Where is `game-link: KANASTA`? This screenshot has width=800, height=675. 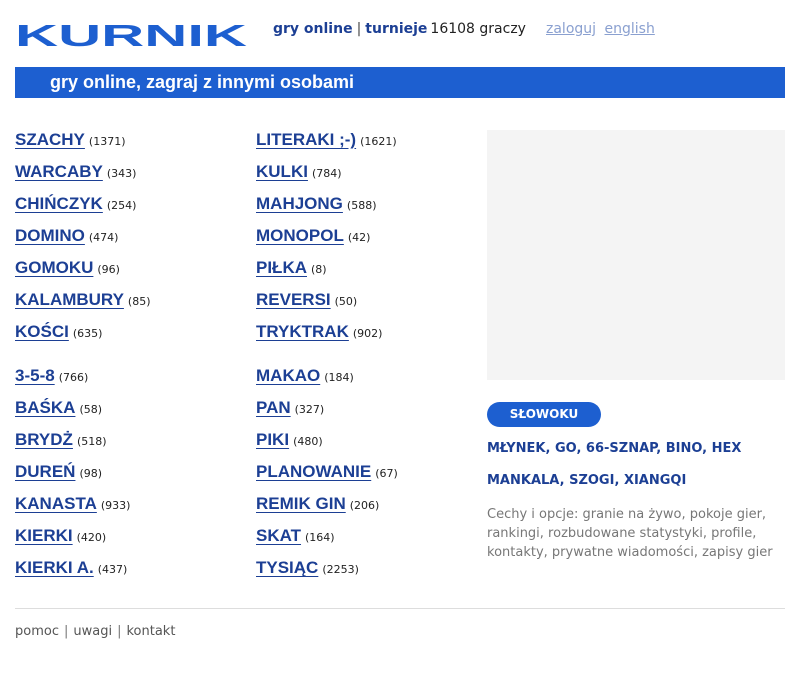
game-link: KANASTA is located at coordinates (56, 503).